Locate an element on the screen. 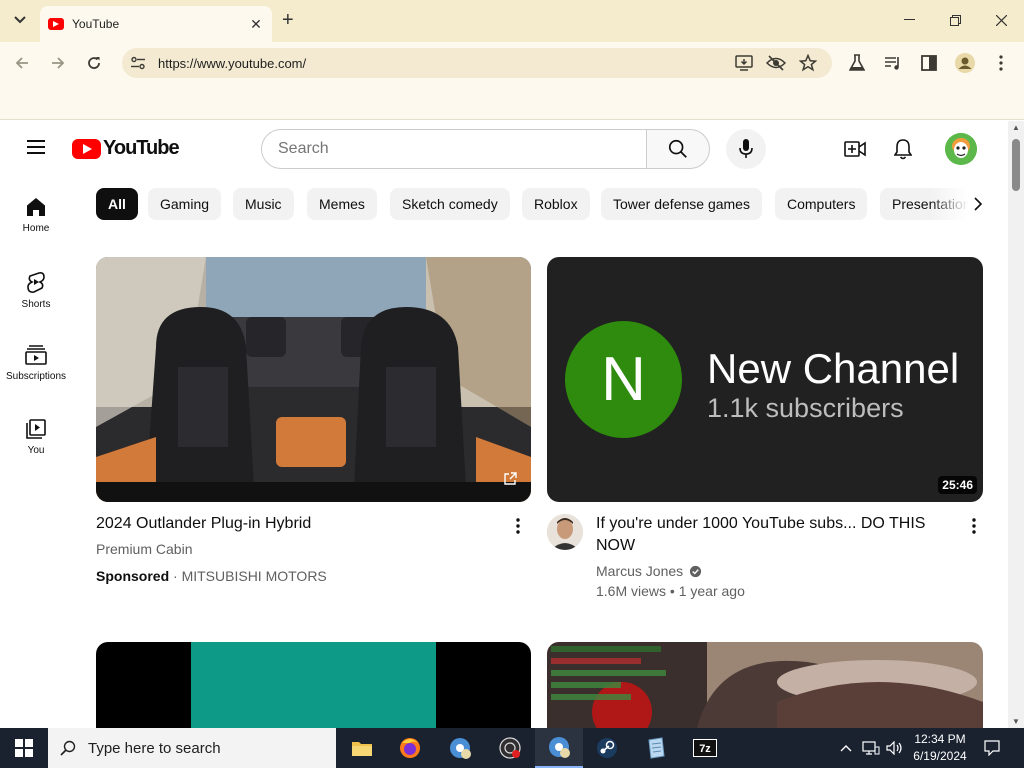 This screenshot has width=1024, height=768. chip-tower-defense-games: Tower defense games is located at coordinates (681, 204).